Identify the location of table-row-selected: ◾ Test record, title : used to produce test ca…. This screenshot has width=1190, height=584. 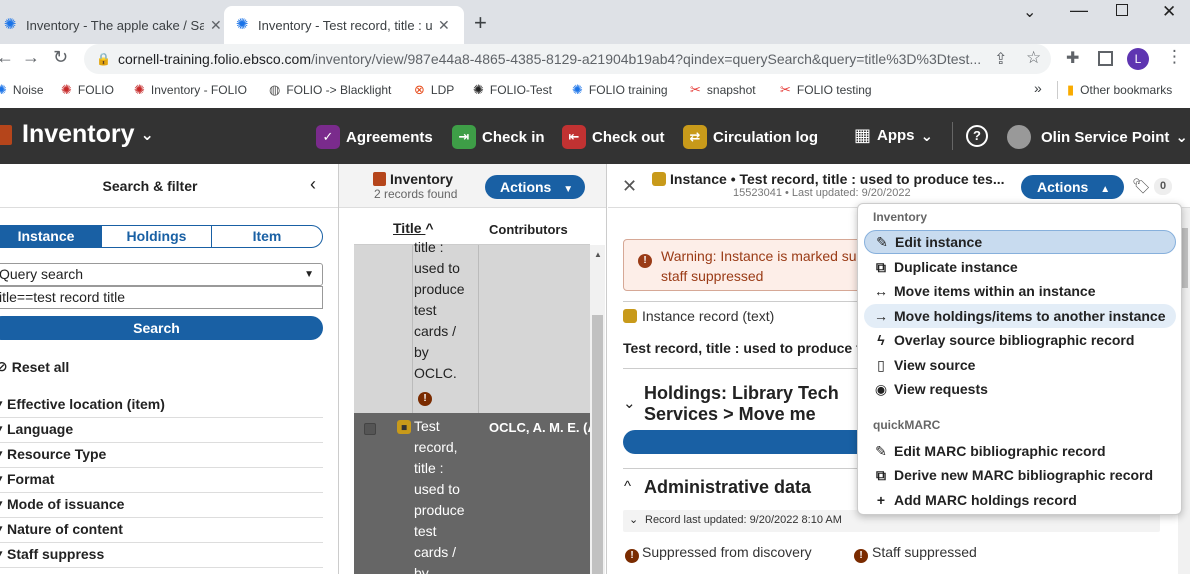
(472, 497).